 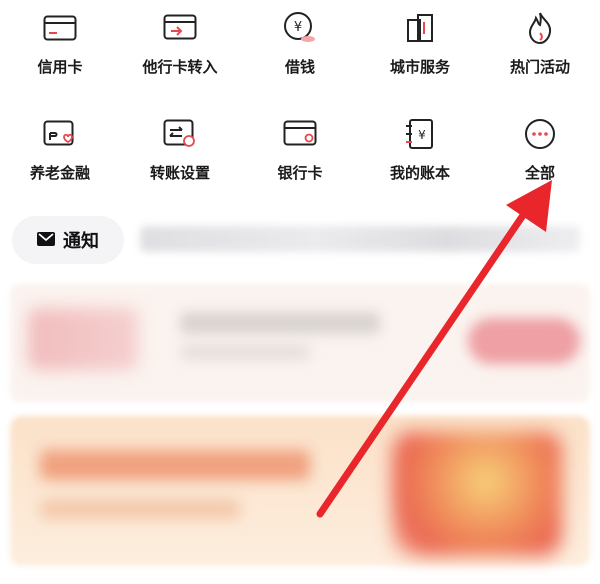 What do you see at coordinates (419, 67) in the screenshot?
I see `shortcut-label: 城市服务` at bounding box center [419, 67].